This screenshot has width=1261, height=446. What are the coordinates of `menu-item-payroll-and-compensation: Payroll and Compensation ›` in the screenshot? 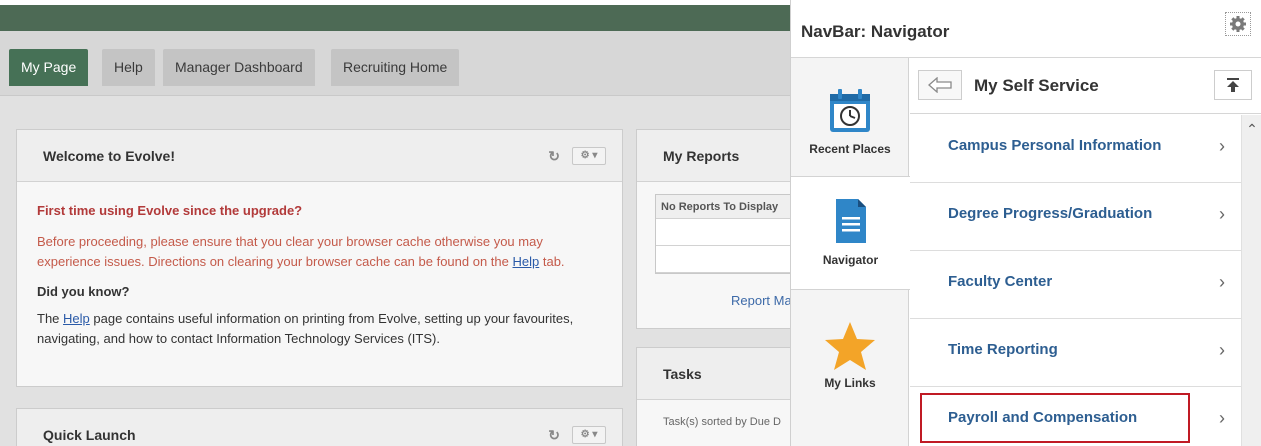 It's located at (1075, 416).